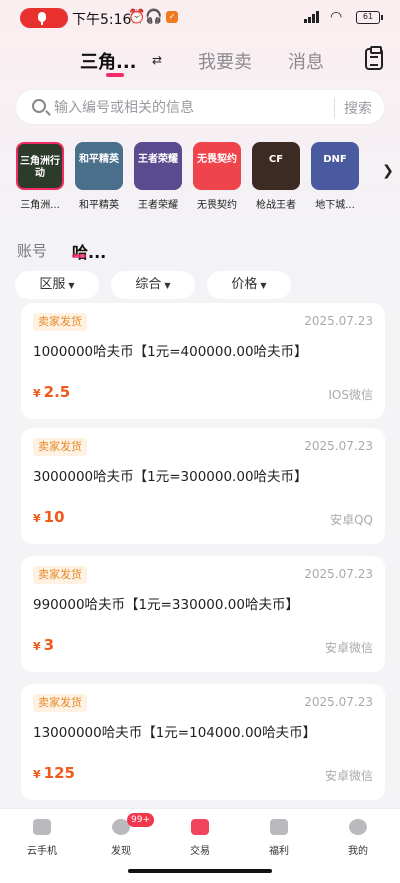  I want to click on listing-price: ¥125, so click(54, 773).